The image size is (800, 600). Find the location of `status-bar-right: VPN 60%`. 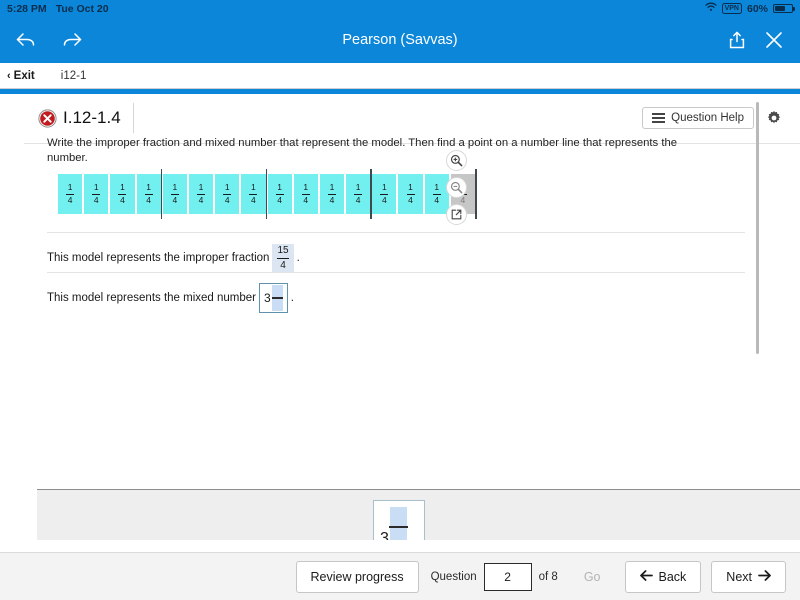

status-bar-right: VPN 60% is located at coordinates (752, 8).